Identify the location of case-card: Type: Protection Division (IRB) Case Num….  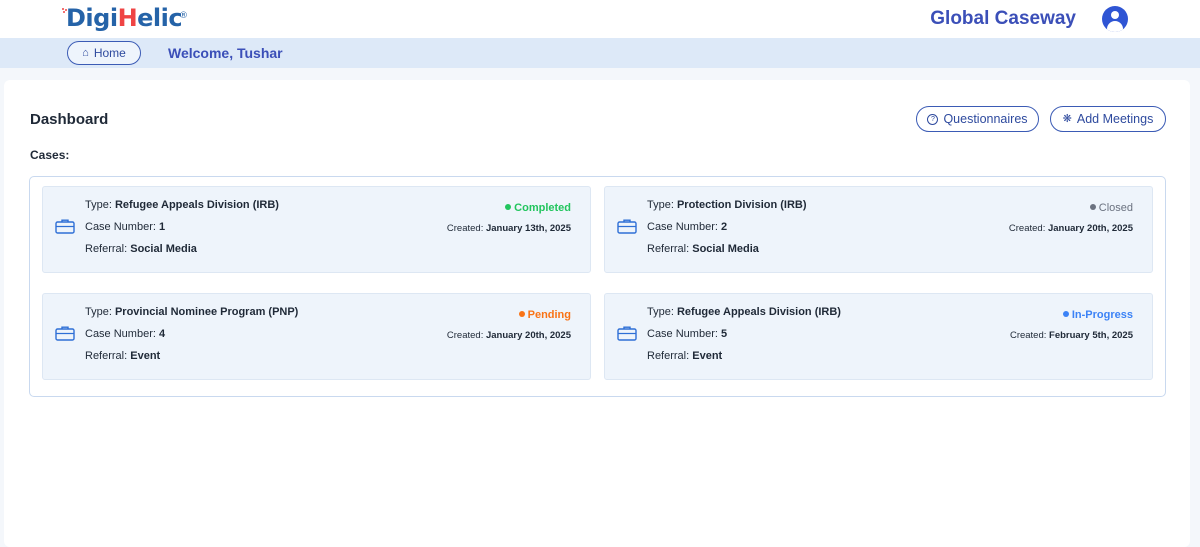
(878, 229).